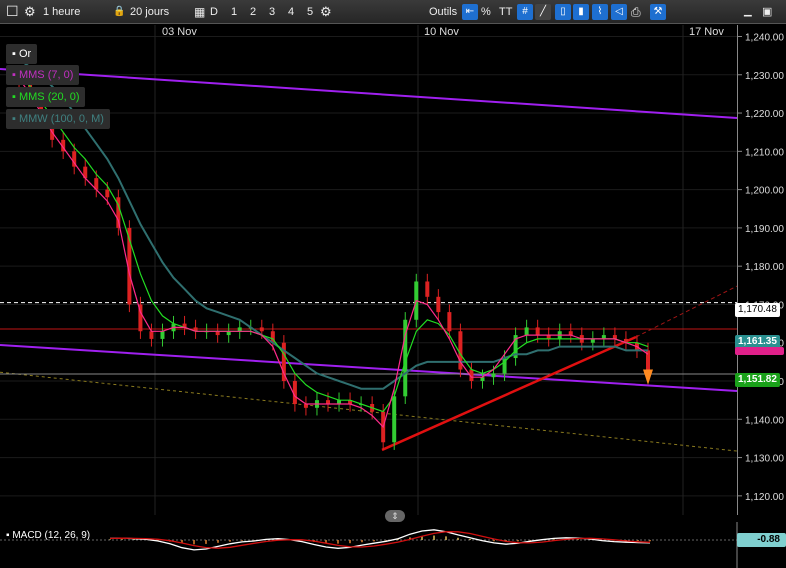 The width and height of the screenshot is (786, 568). Describe the element at coordinates (764, 37) in the screenshot. I see `y-tick-label: 1,240.00` at that location.